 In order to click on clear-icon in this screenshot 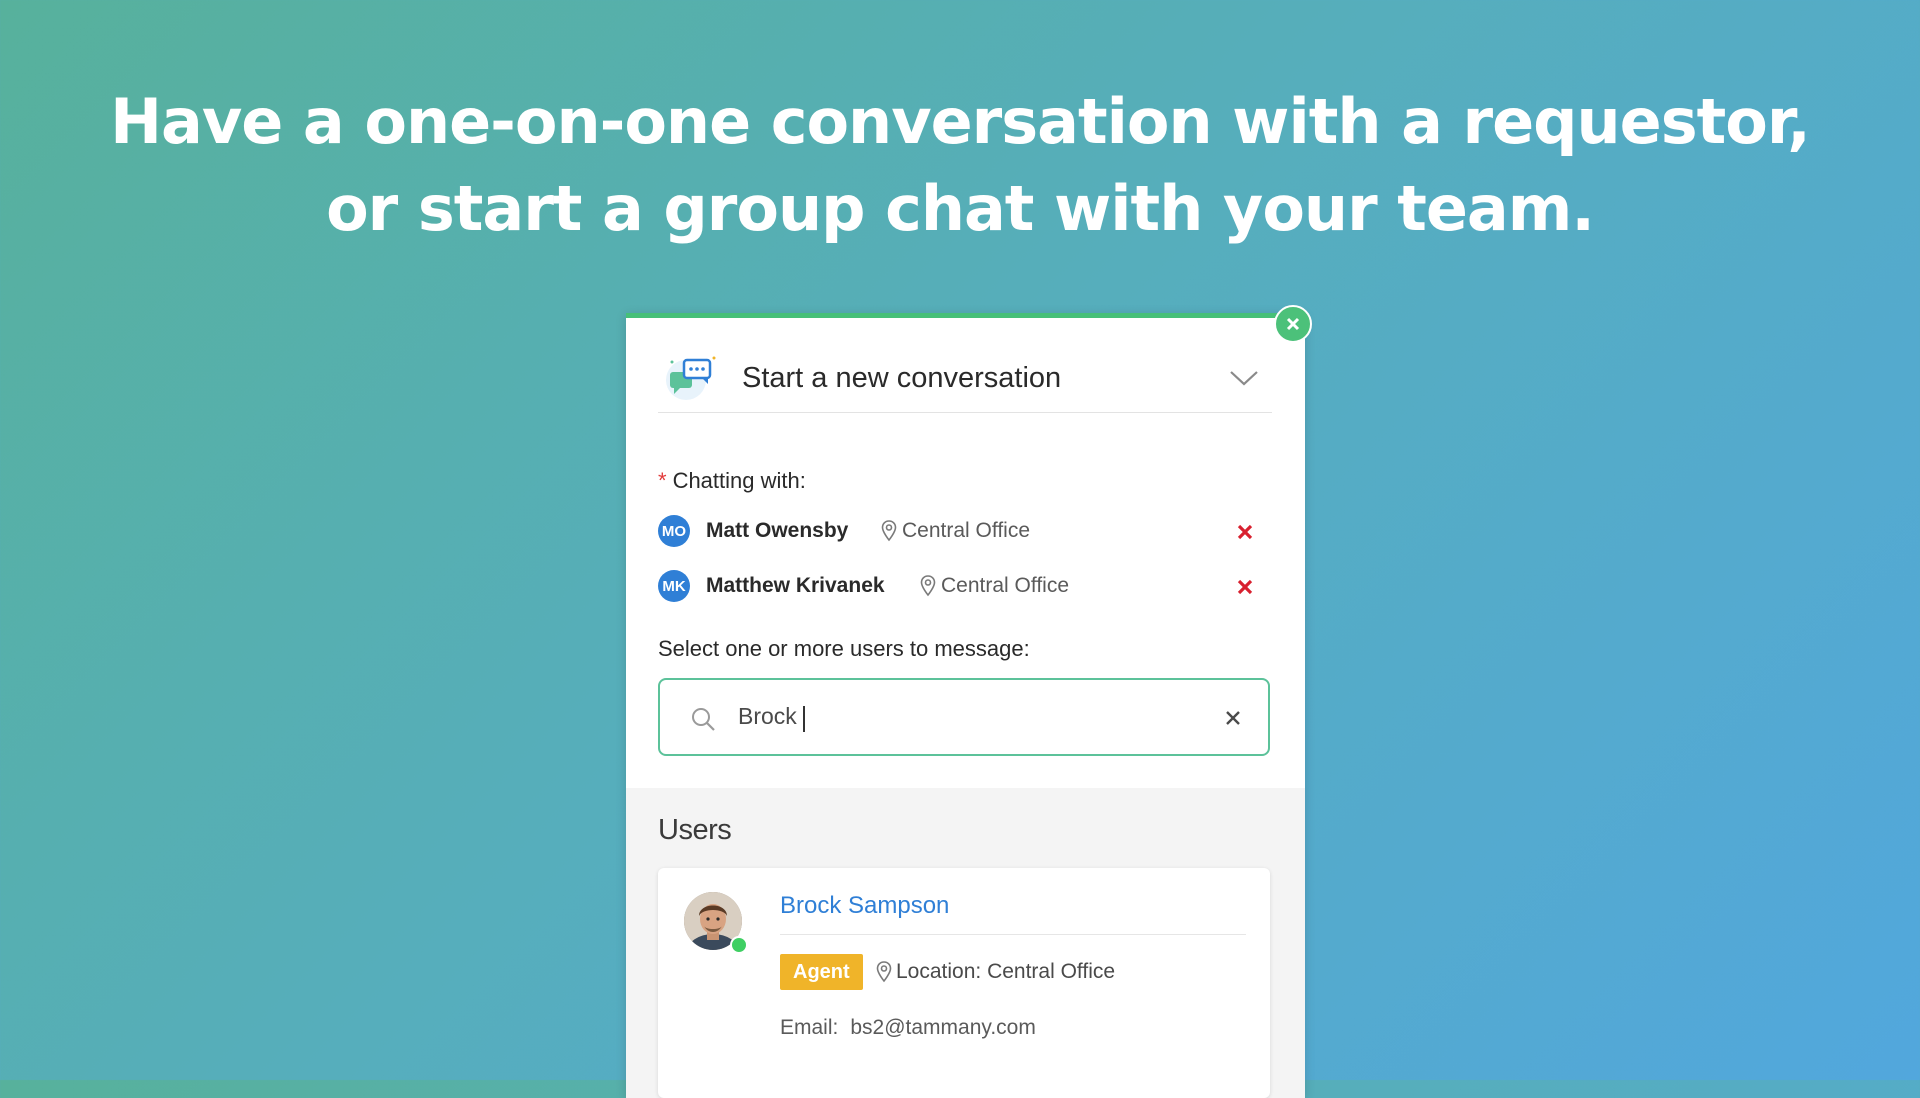, I will do `click(1233, 718)`.